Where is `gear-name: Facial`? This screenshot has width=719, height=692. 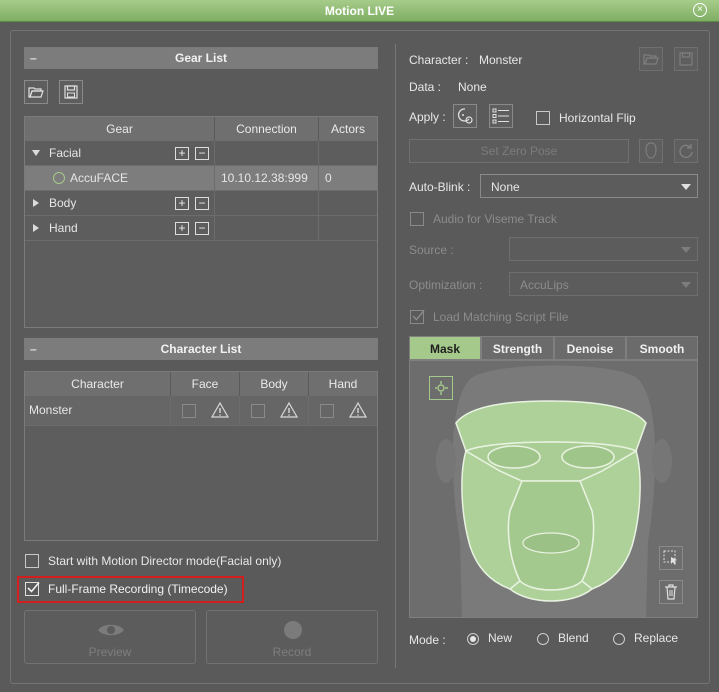 gear-name: Facial is located at coordinates (65, 153).